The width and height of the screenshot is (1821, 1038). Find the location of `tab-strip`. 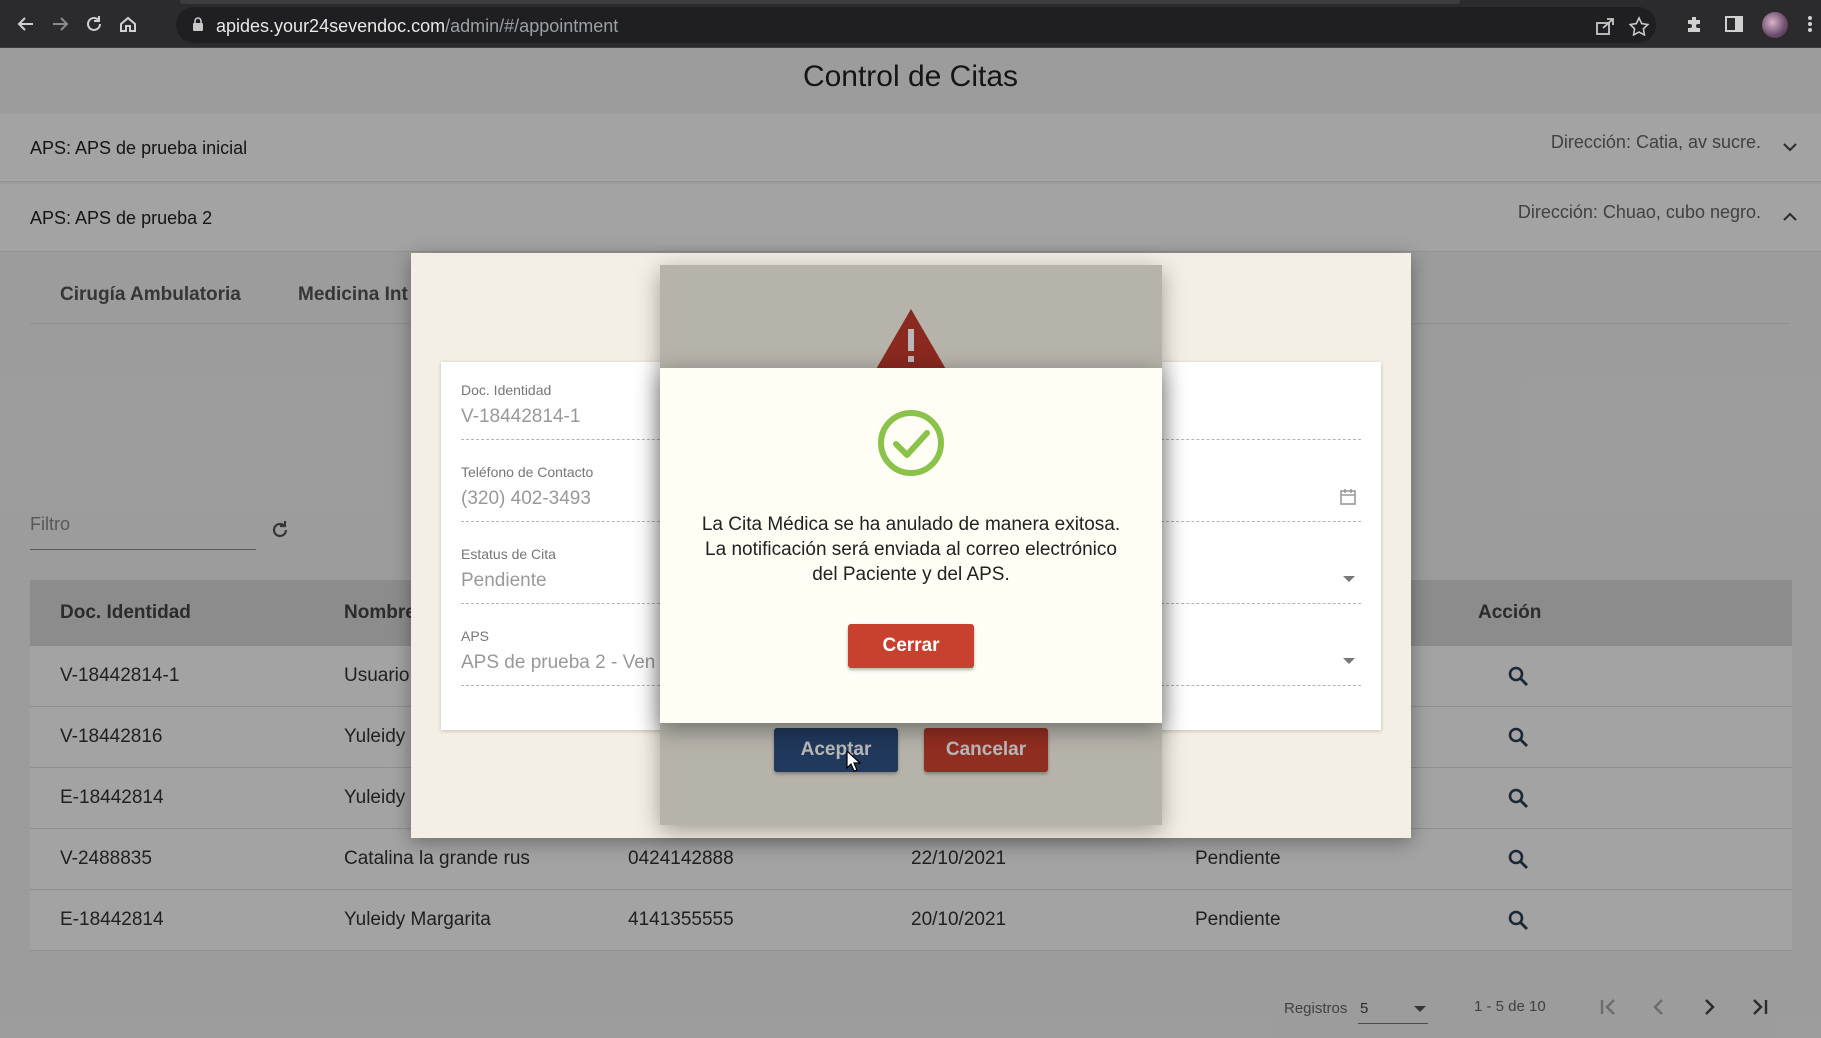

tab-strip is located at coordinates (820, 2).